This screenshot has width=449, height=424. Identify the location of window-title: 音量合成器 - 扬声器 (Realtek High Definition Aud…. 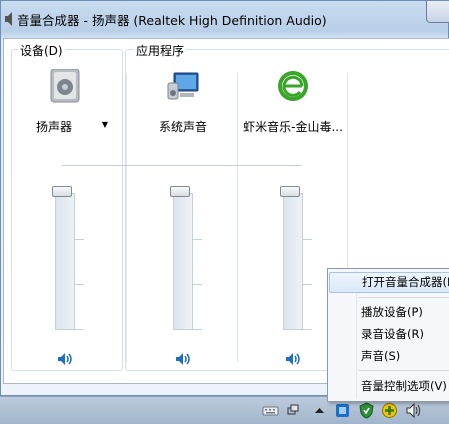
(172, 20).